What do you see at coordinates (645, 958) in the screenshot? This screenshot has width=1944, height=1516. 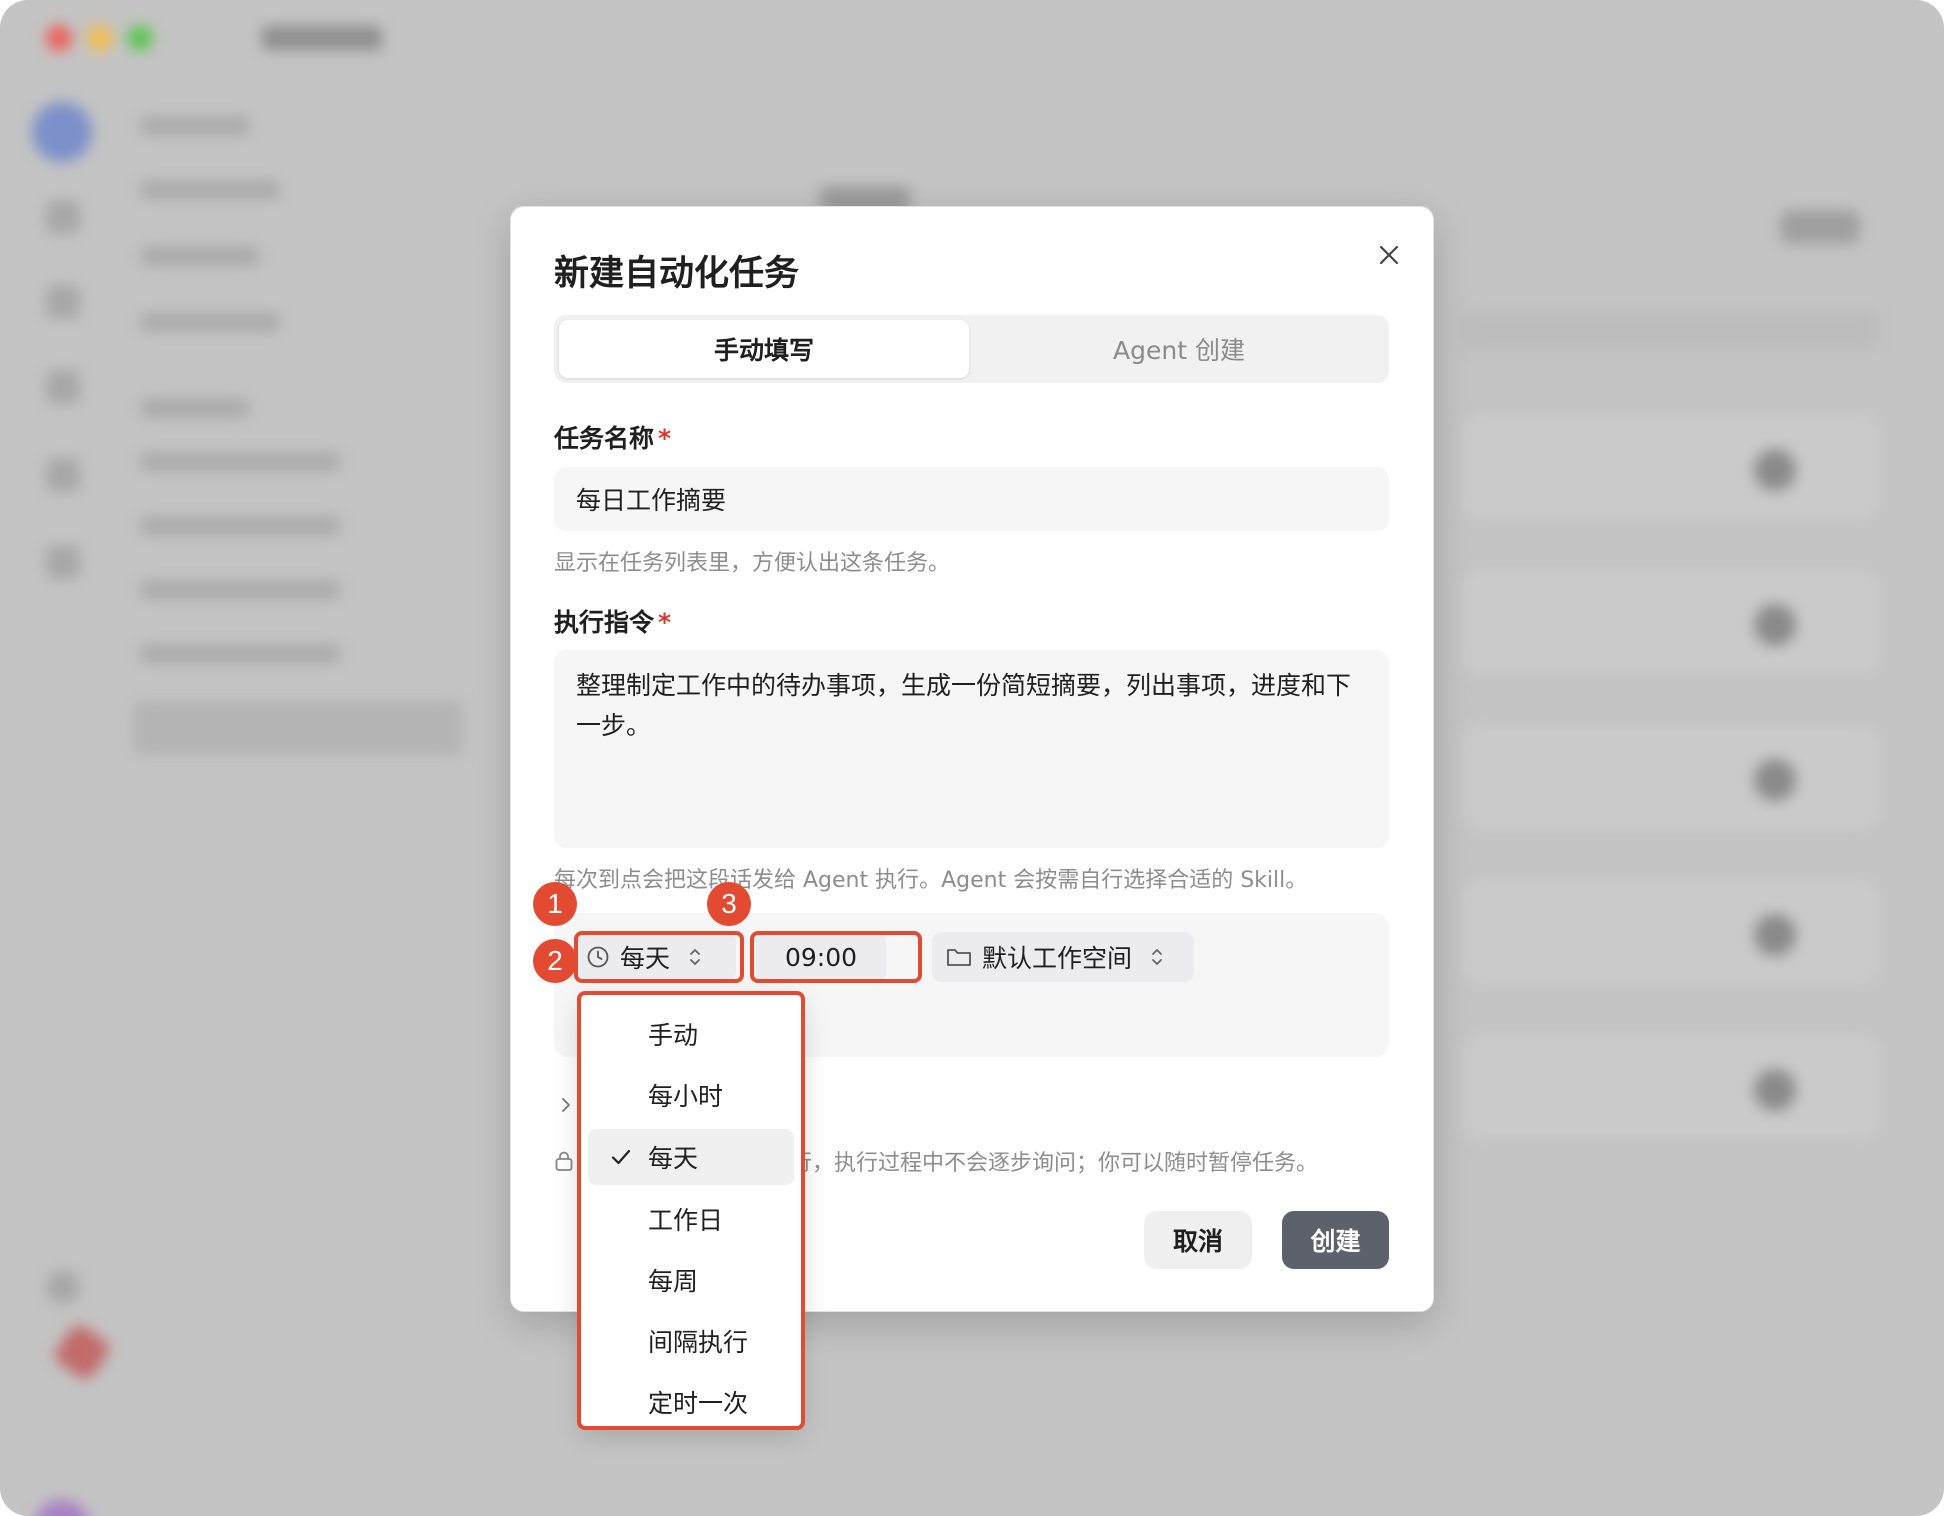 I see `frequency-value: 每天` at bounding box center [645, 958].